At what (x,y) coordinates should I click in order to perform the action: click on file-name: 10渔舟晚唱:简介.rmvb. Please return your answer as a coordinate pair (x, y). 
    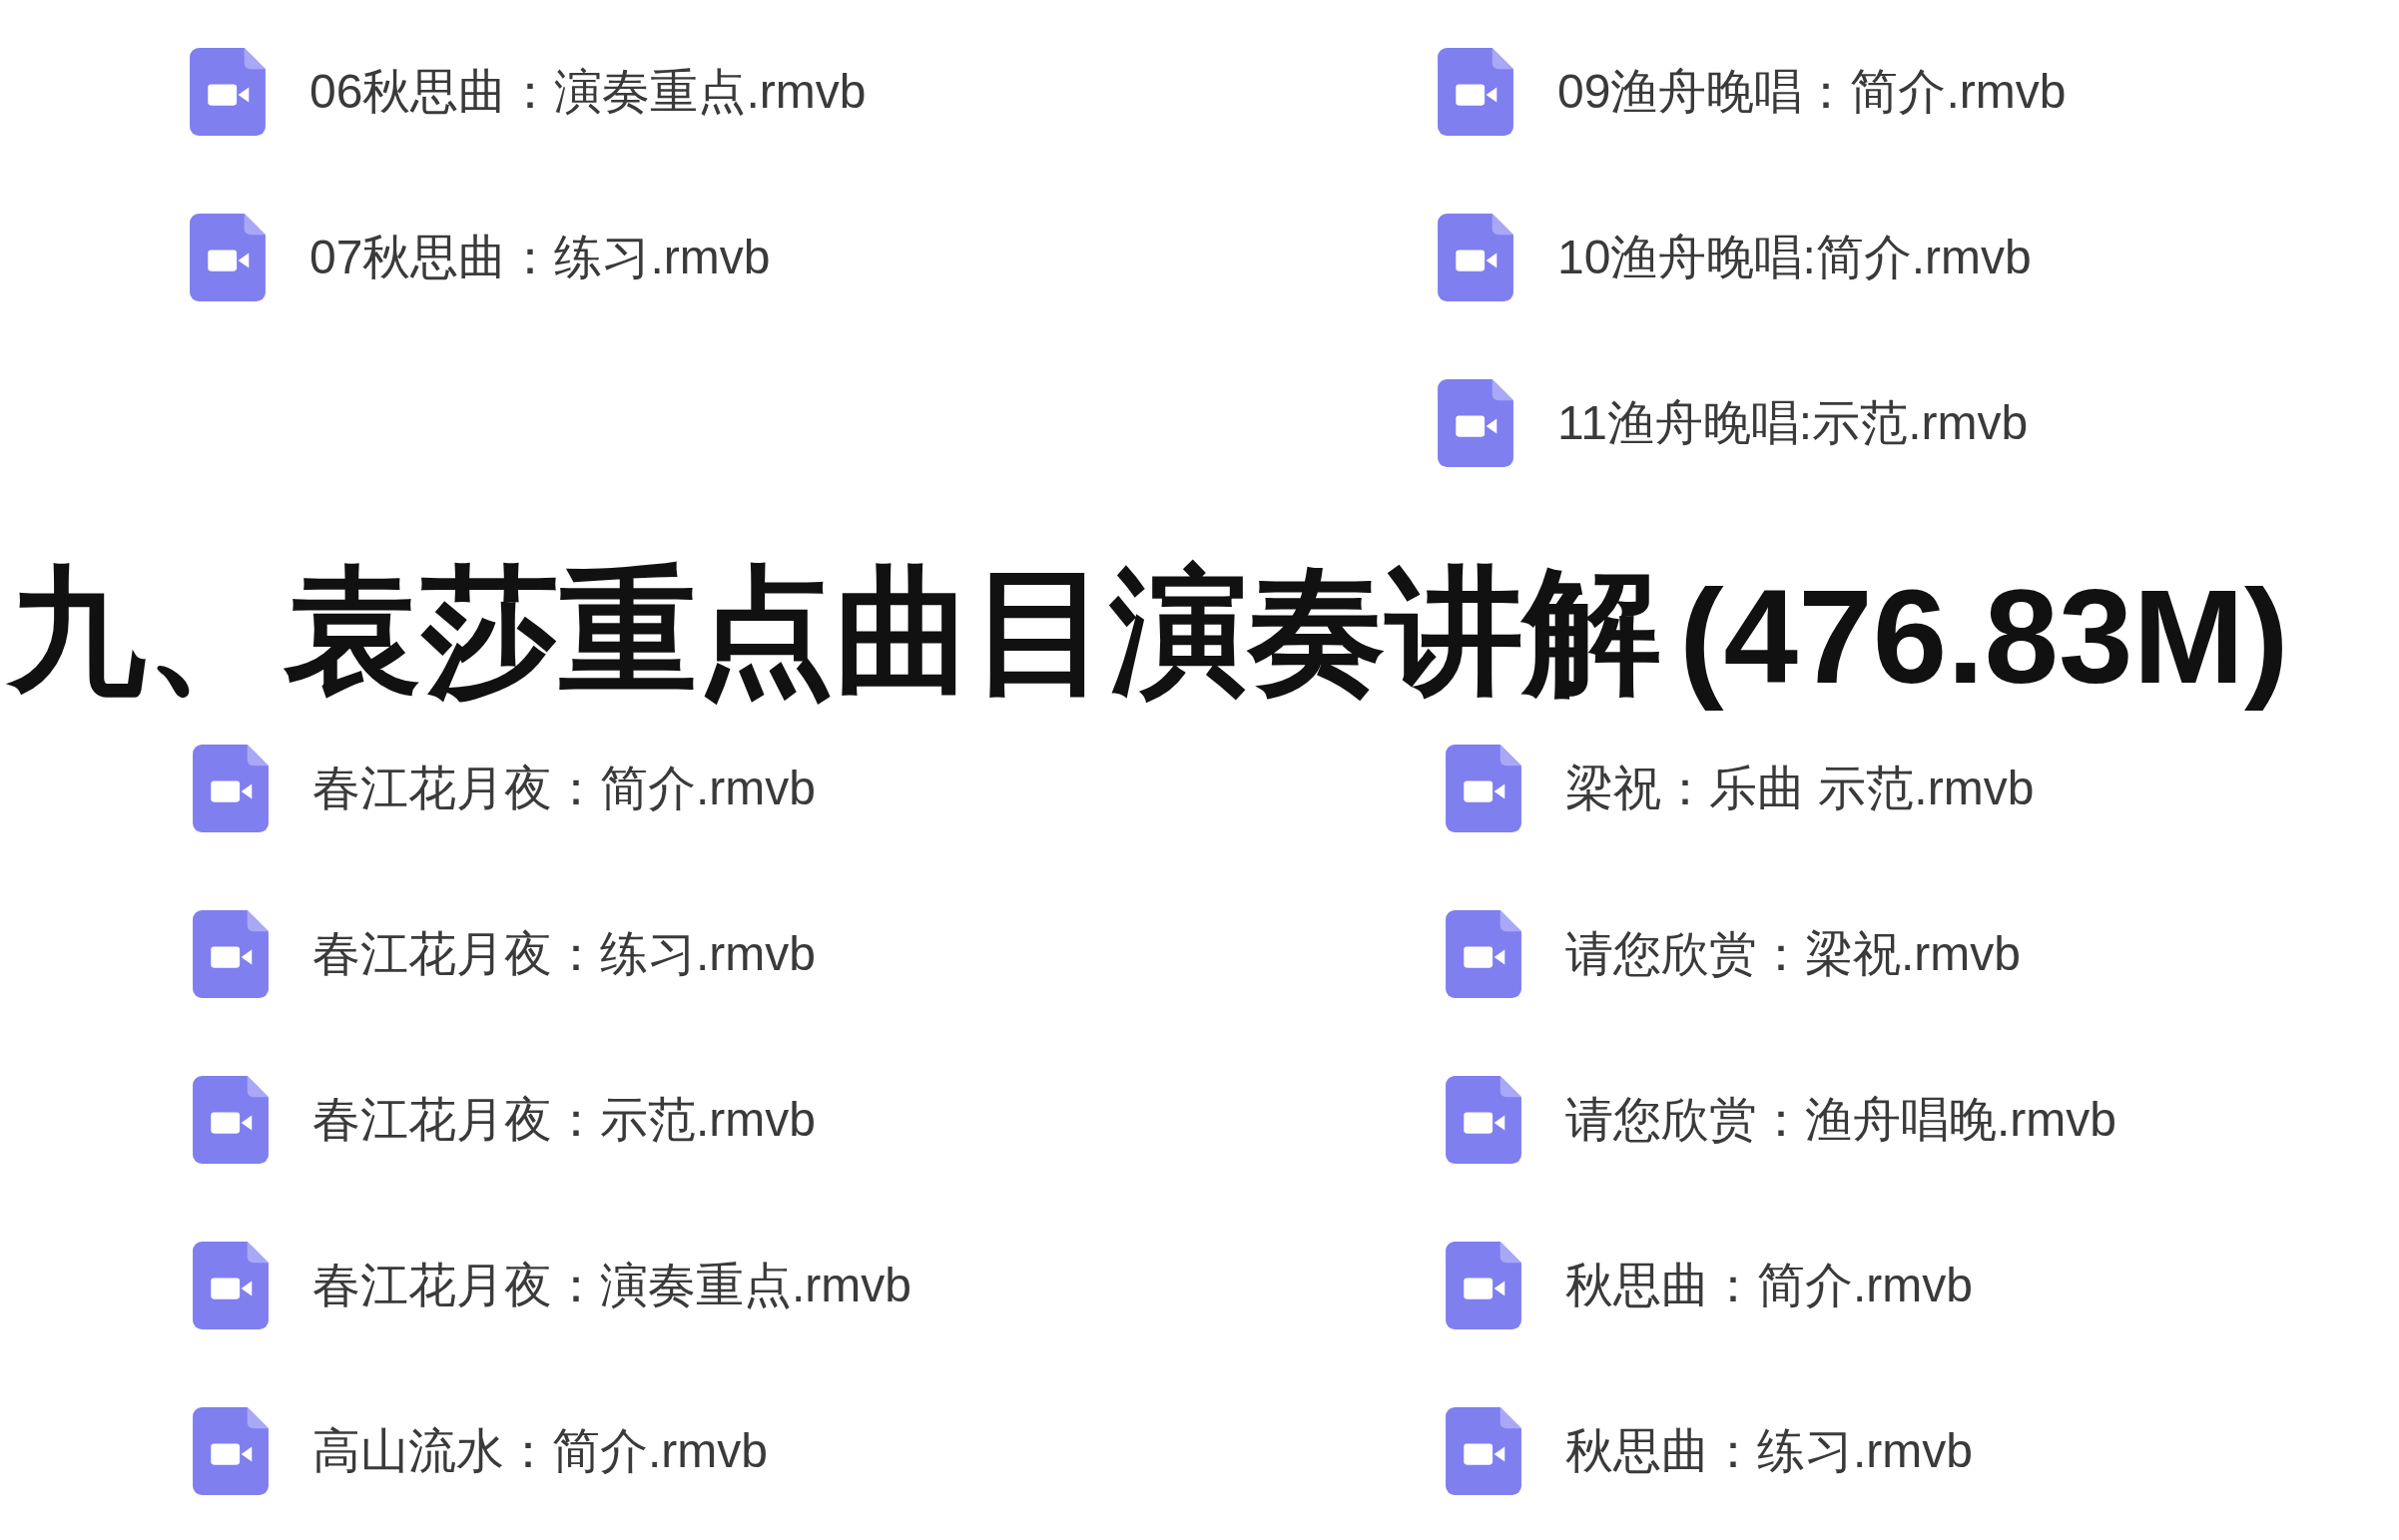
    Looking at the image, I should click on (1794, 257).